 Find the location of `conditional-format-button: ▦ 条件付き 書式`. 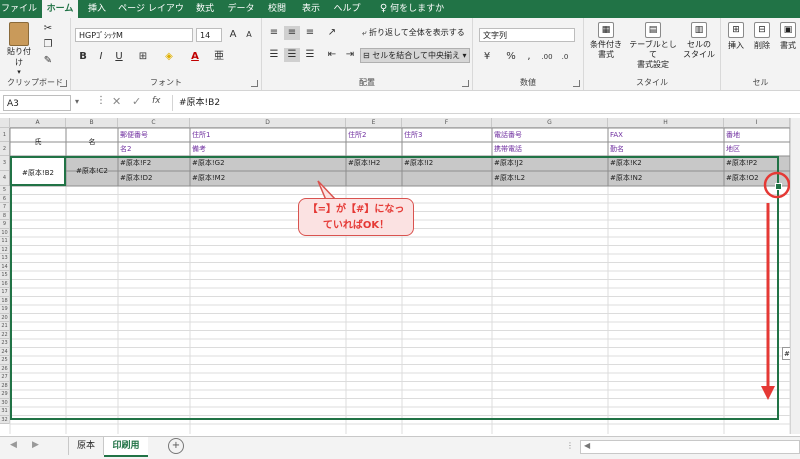

conditional-format-button: ▦ 条件付き 書式 is located at coordinates (606, 41).